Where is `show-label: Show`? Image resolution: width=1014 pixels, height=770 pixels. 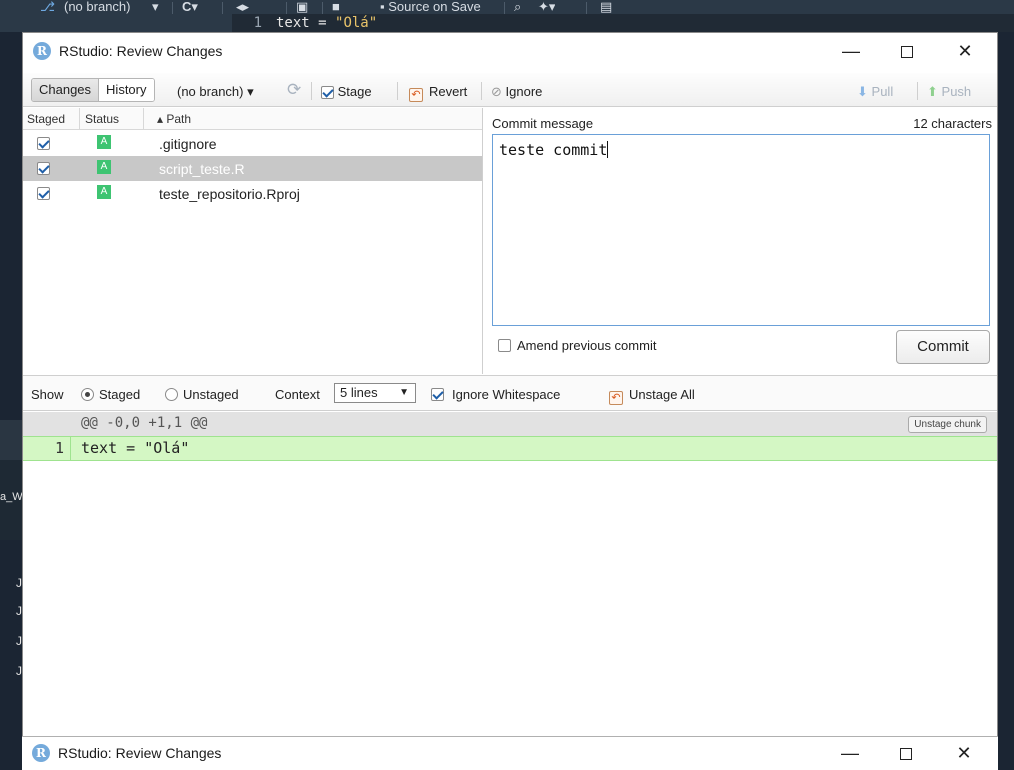 show-label: Show is located at coordinates (47, 394).